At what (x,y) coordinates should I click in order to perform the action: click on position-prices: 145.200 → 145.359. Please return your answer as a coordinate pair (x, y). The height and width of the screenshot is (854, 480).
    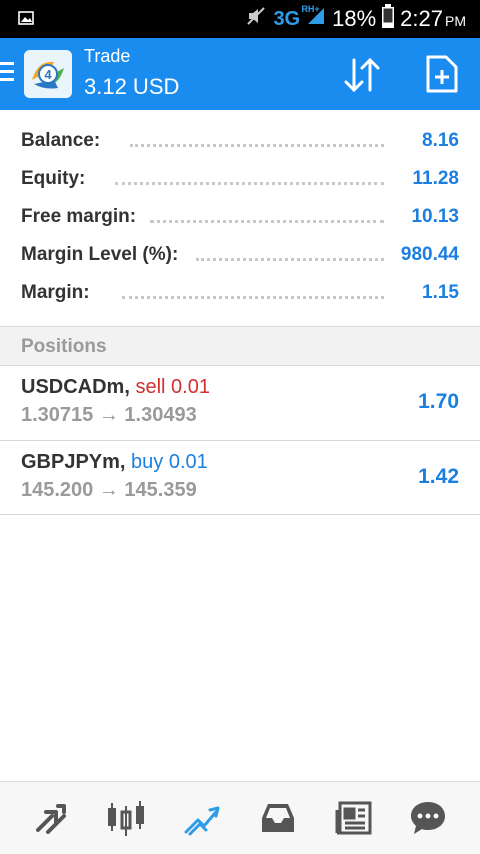
    Looking at the image, I should click on (109, 490).